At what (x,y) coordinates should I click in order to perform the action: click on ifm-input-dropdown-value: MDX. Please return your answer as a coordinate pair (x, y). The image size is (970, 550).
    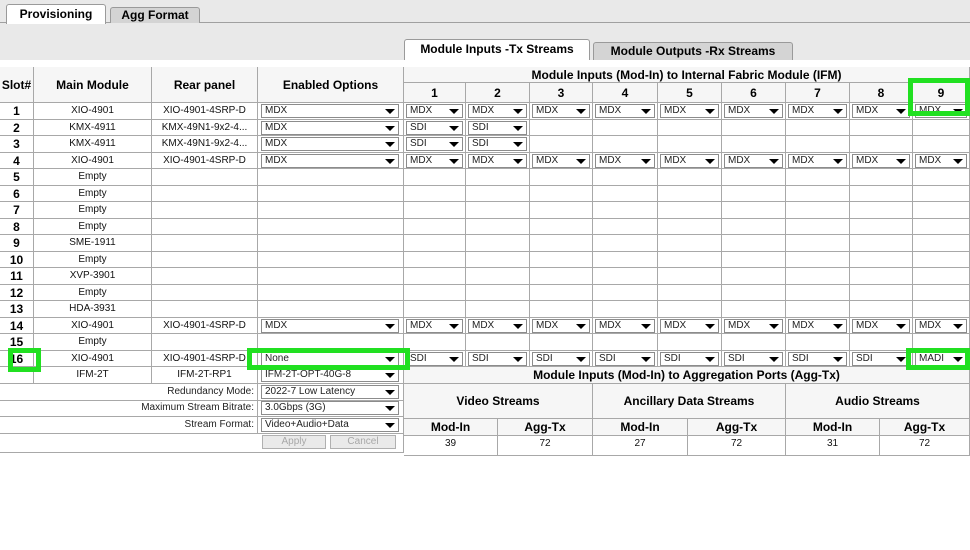
    Looking at the image, I should click on (547, 160).